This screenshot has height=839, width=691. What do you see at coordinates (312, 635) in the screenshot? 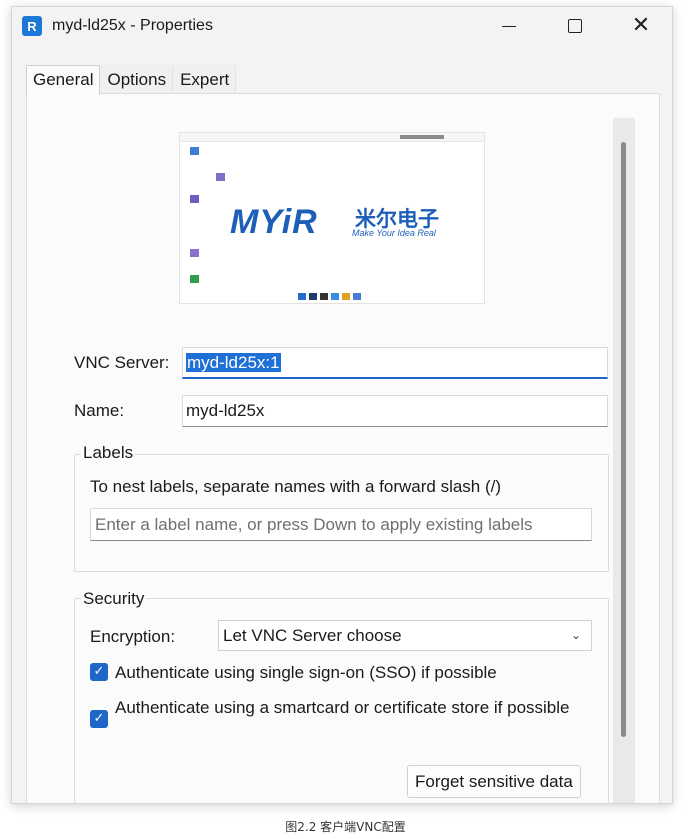
I see `encryption-selected-value: Let VNC Server choose` at bounding box center [312, 635].